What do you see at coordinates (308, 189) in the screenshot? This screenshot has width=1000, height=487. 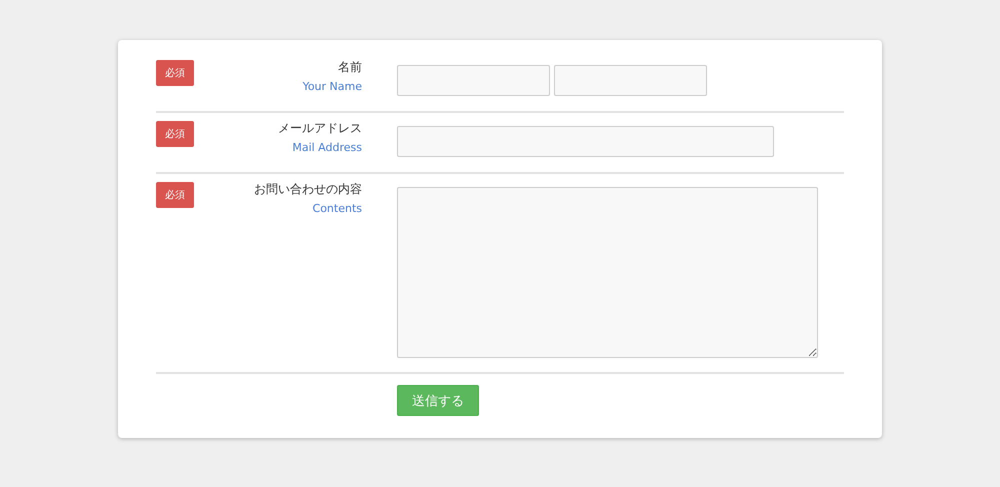 I see `field-label: お問い合わせの内容` at bounding box center [308, 189].